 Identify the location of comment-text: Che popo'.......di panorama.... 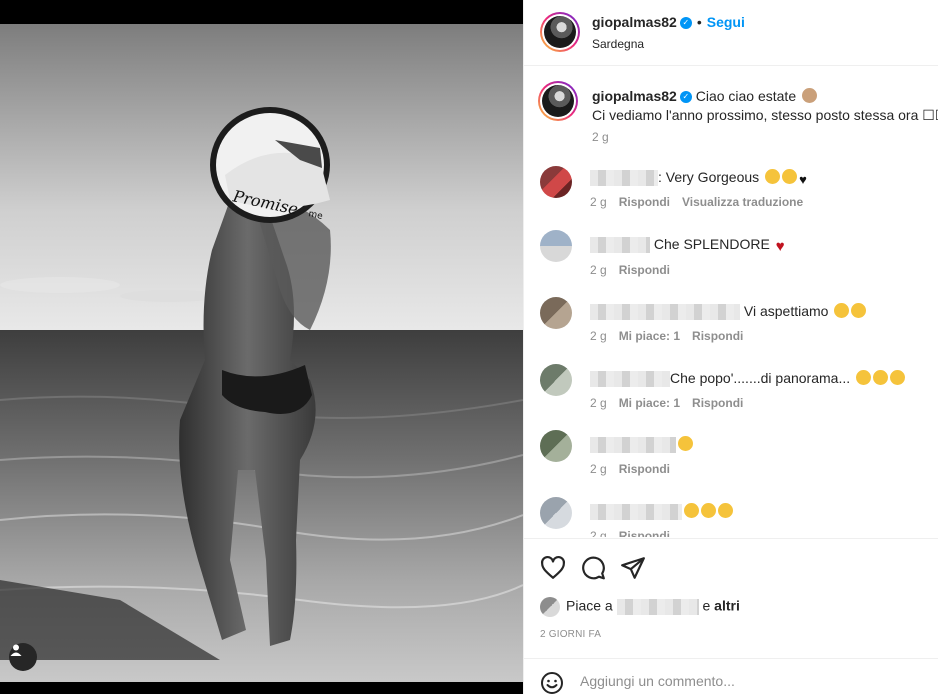
(760, 378).